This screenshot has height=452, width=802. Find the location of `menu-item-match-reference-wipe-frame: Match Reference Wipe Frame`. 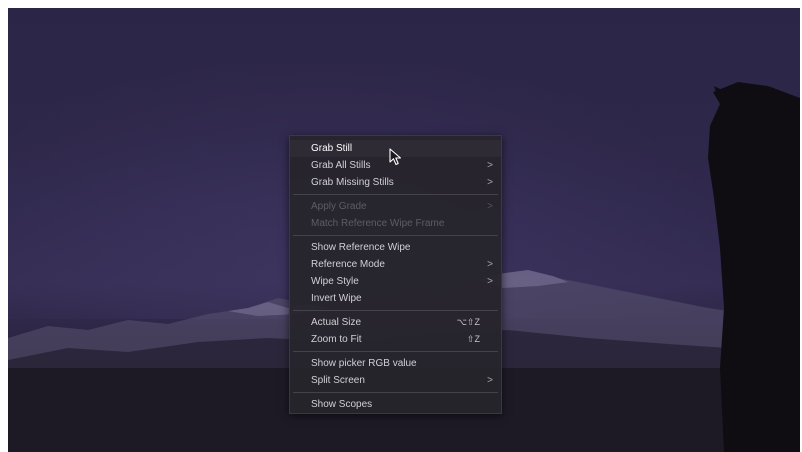

menu-item-match-reference-wipe-frame: Match Reference Wipe Frame is located at coordinates (395, 223).